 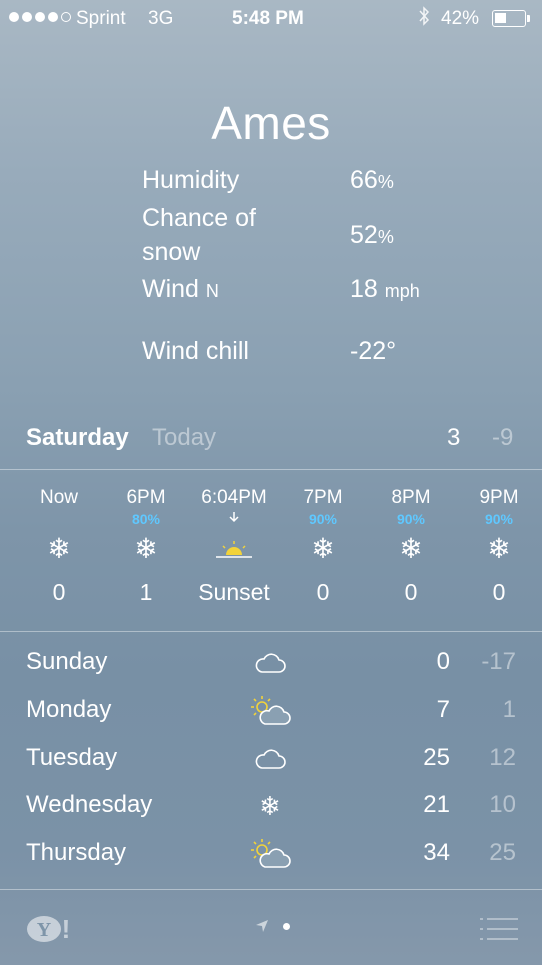 I want to click on city-name: Ames, so click(x=271, y=123).